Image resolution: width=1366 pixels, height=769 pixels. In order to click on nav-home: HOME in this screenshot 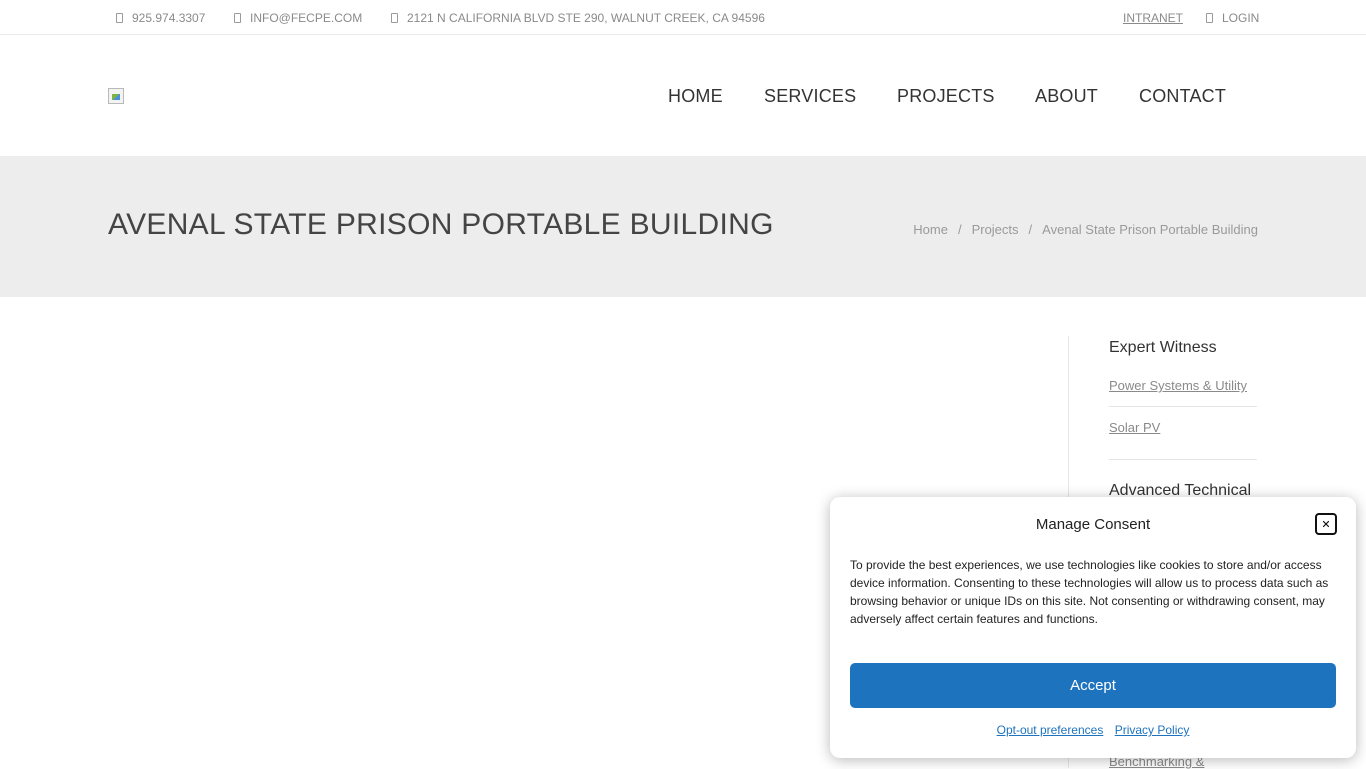, I will do `click(695, 96)`.